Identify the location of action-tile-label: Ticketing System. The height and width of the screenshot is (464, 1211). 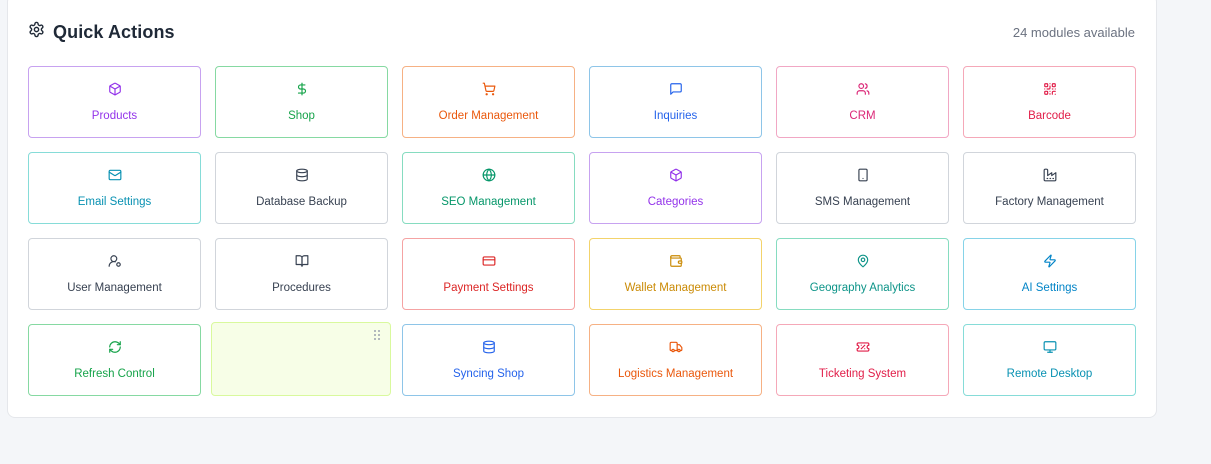
(862, 373).